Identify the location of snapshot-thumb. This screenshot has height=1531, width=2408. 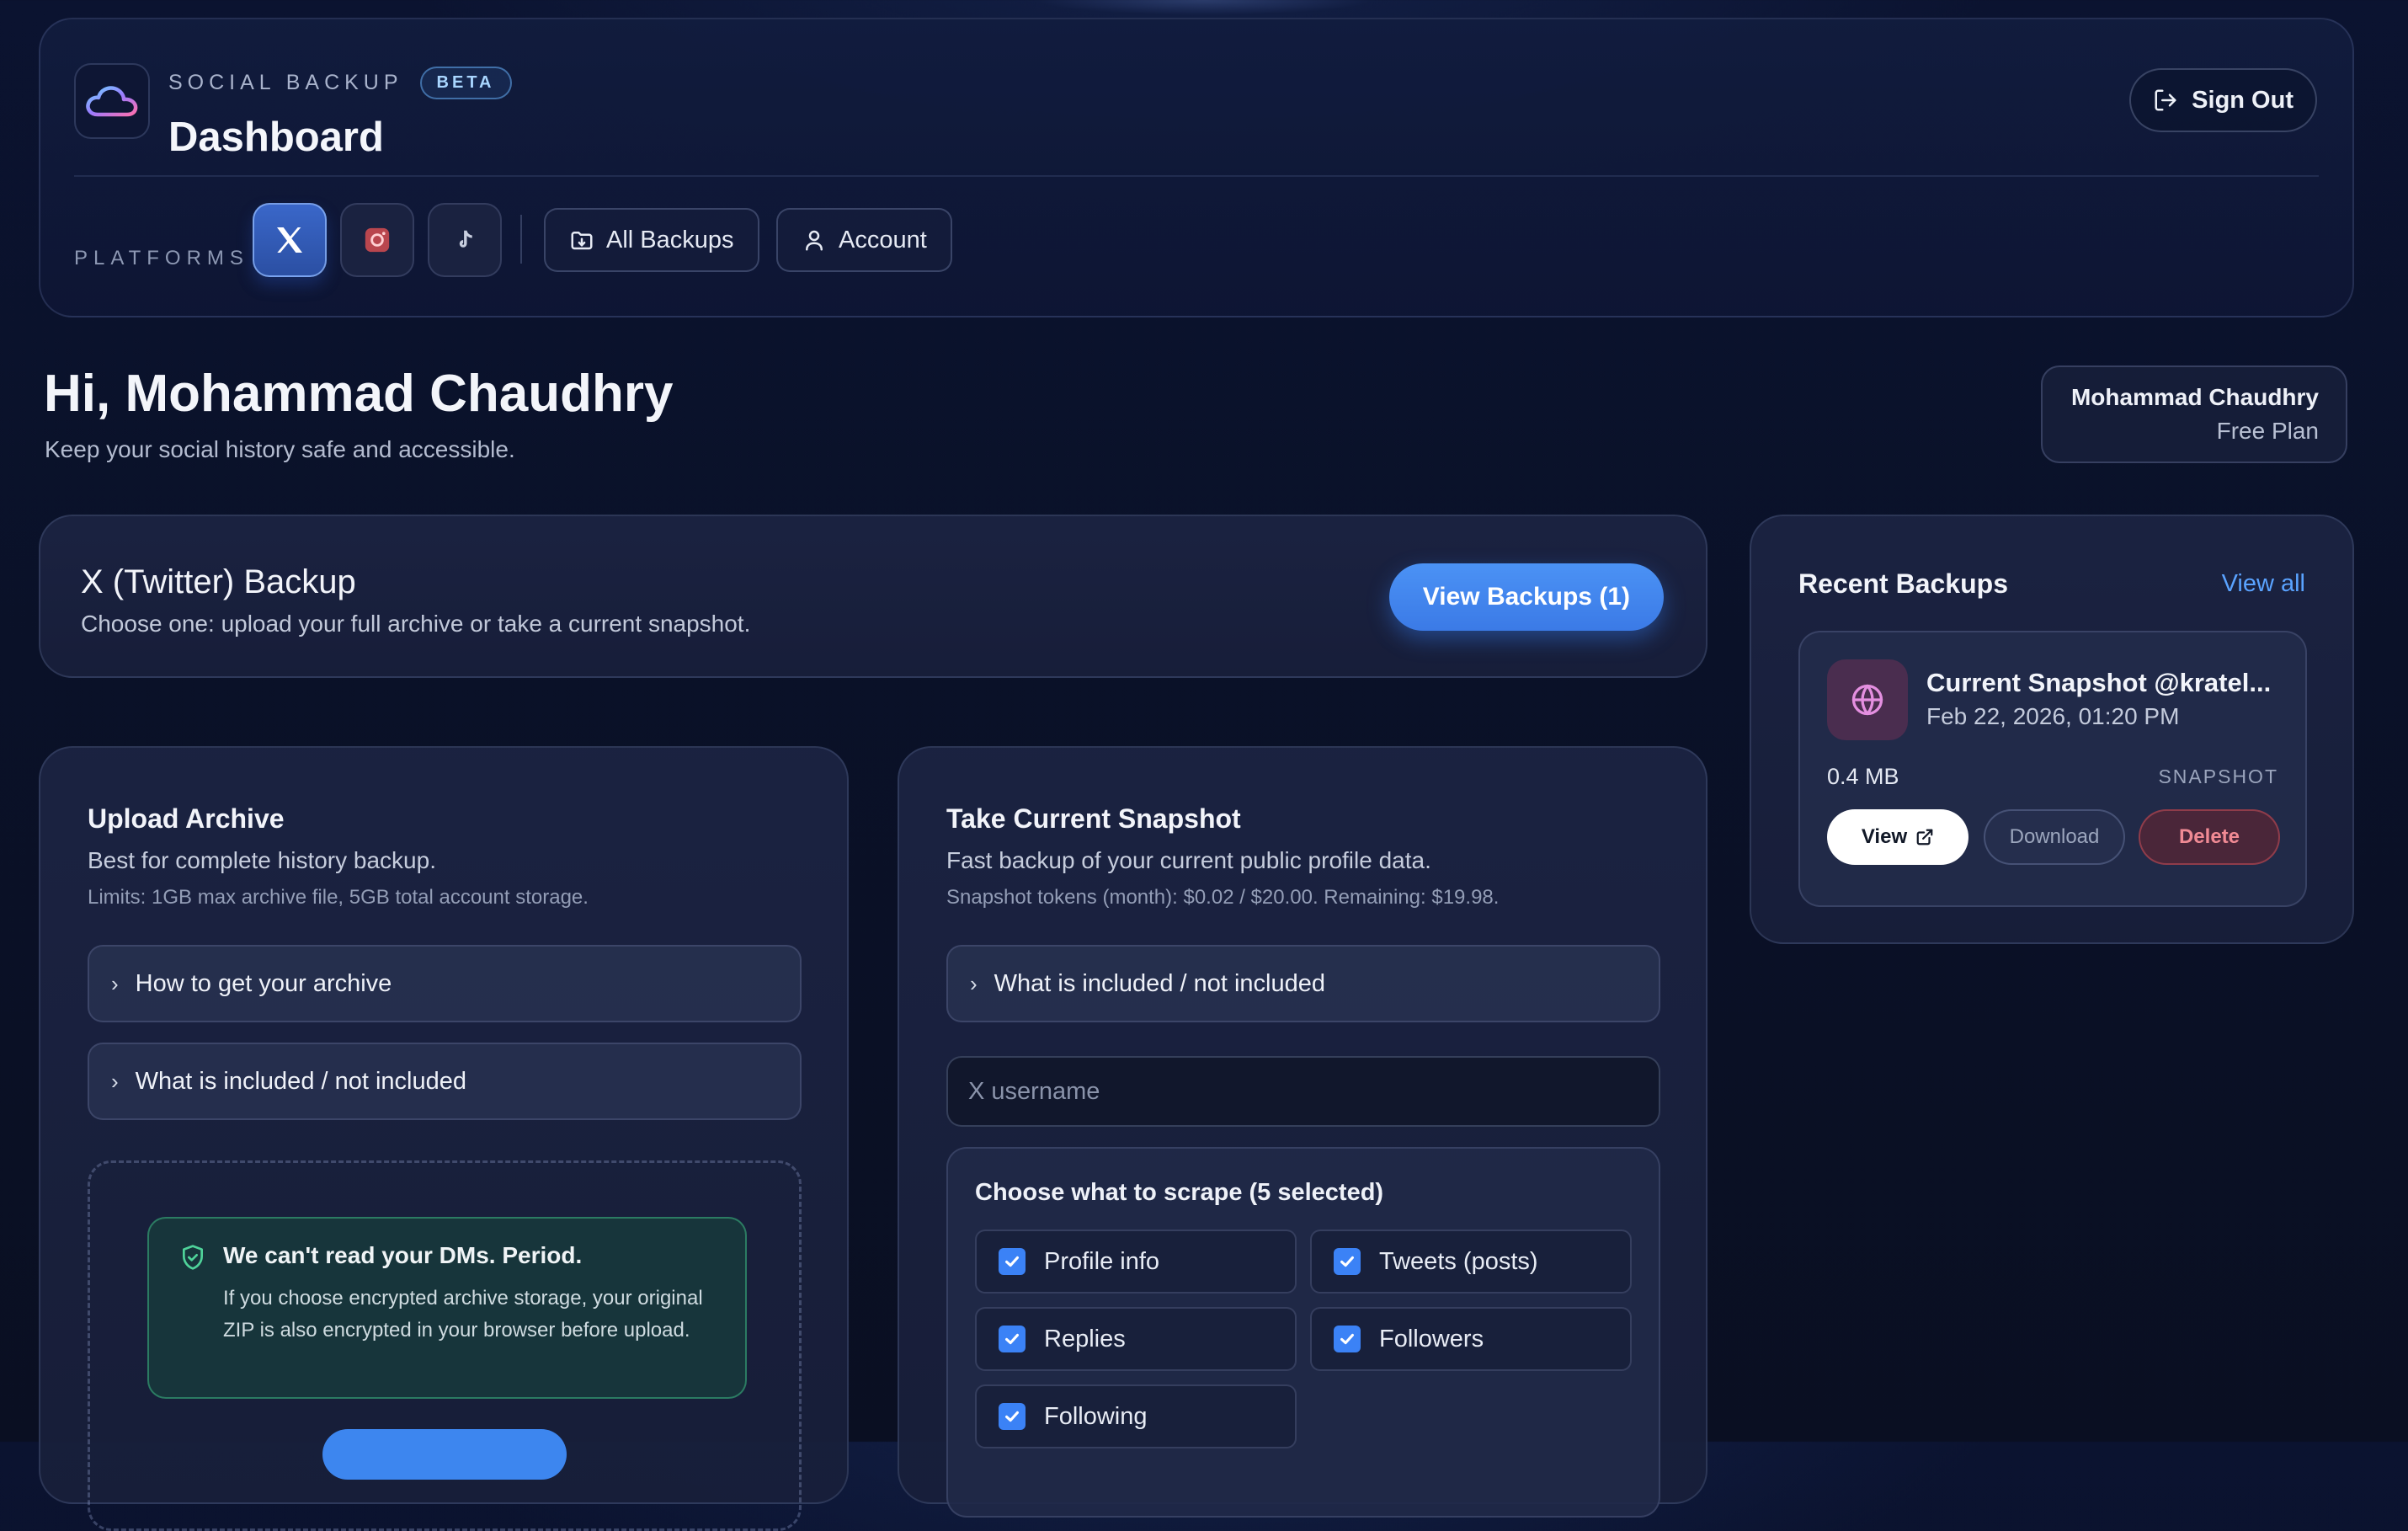
(1867, 699).